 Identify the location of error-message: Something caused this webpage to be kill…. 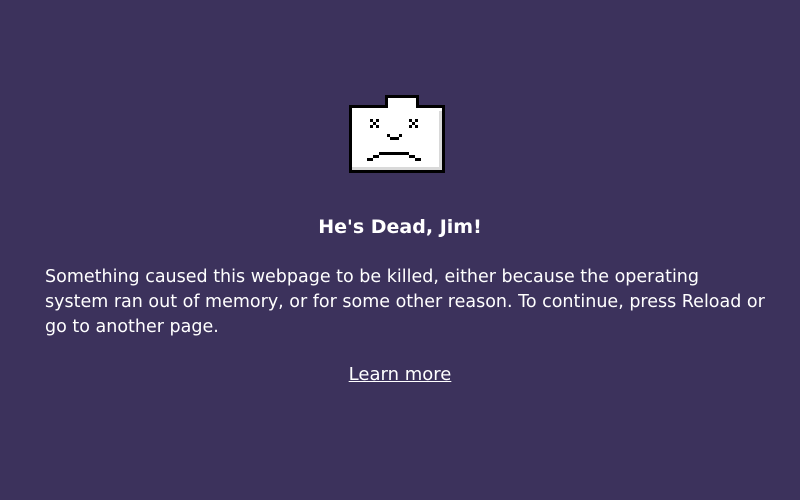
(405, 302).